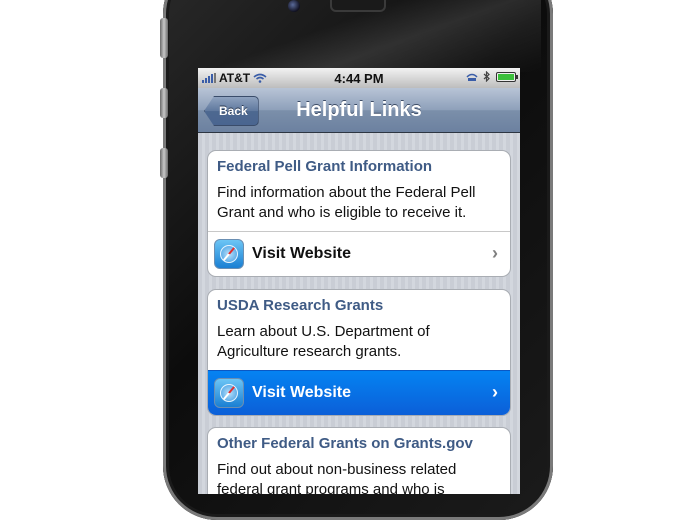 The width and height of the screenshot is (695, 520). I want to click on earpiece-speaker, so click(358, 6).